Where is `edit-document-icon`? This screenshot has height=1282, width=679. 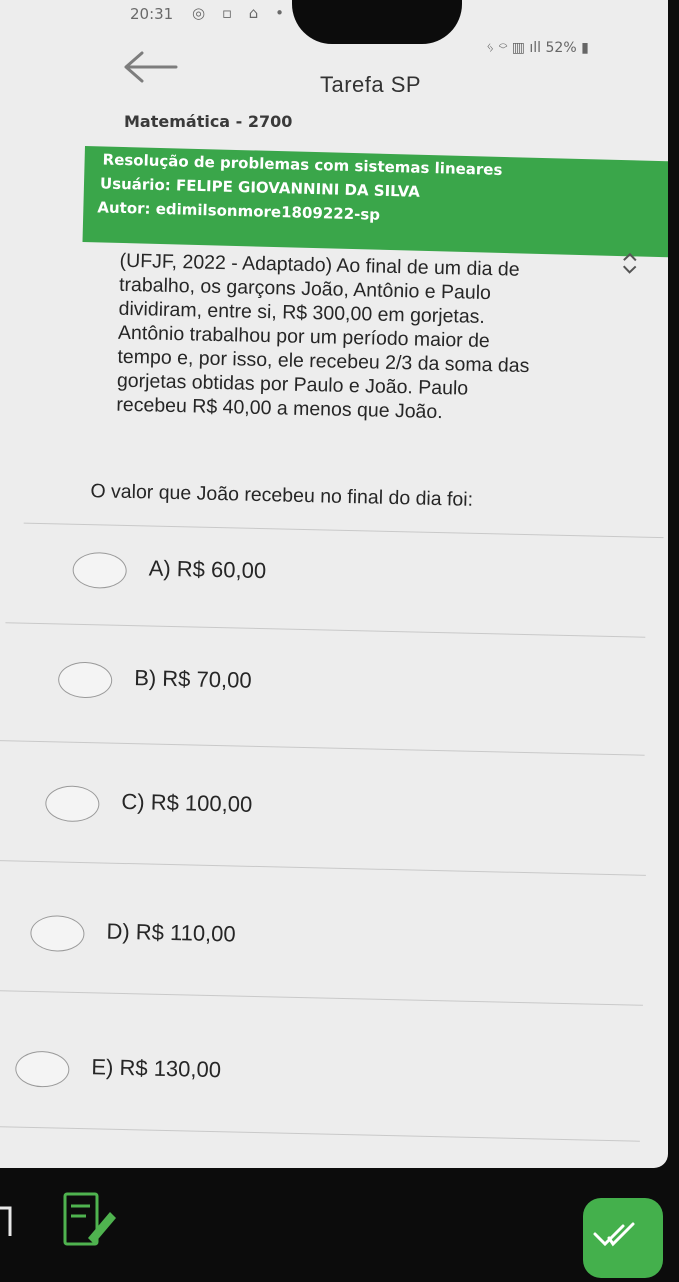
edit-document-icon is located at coordinates (92, 1220).